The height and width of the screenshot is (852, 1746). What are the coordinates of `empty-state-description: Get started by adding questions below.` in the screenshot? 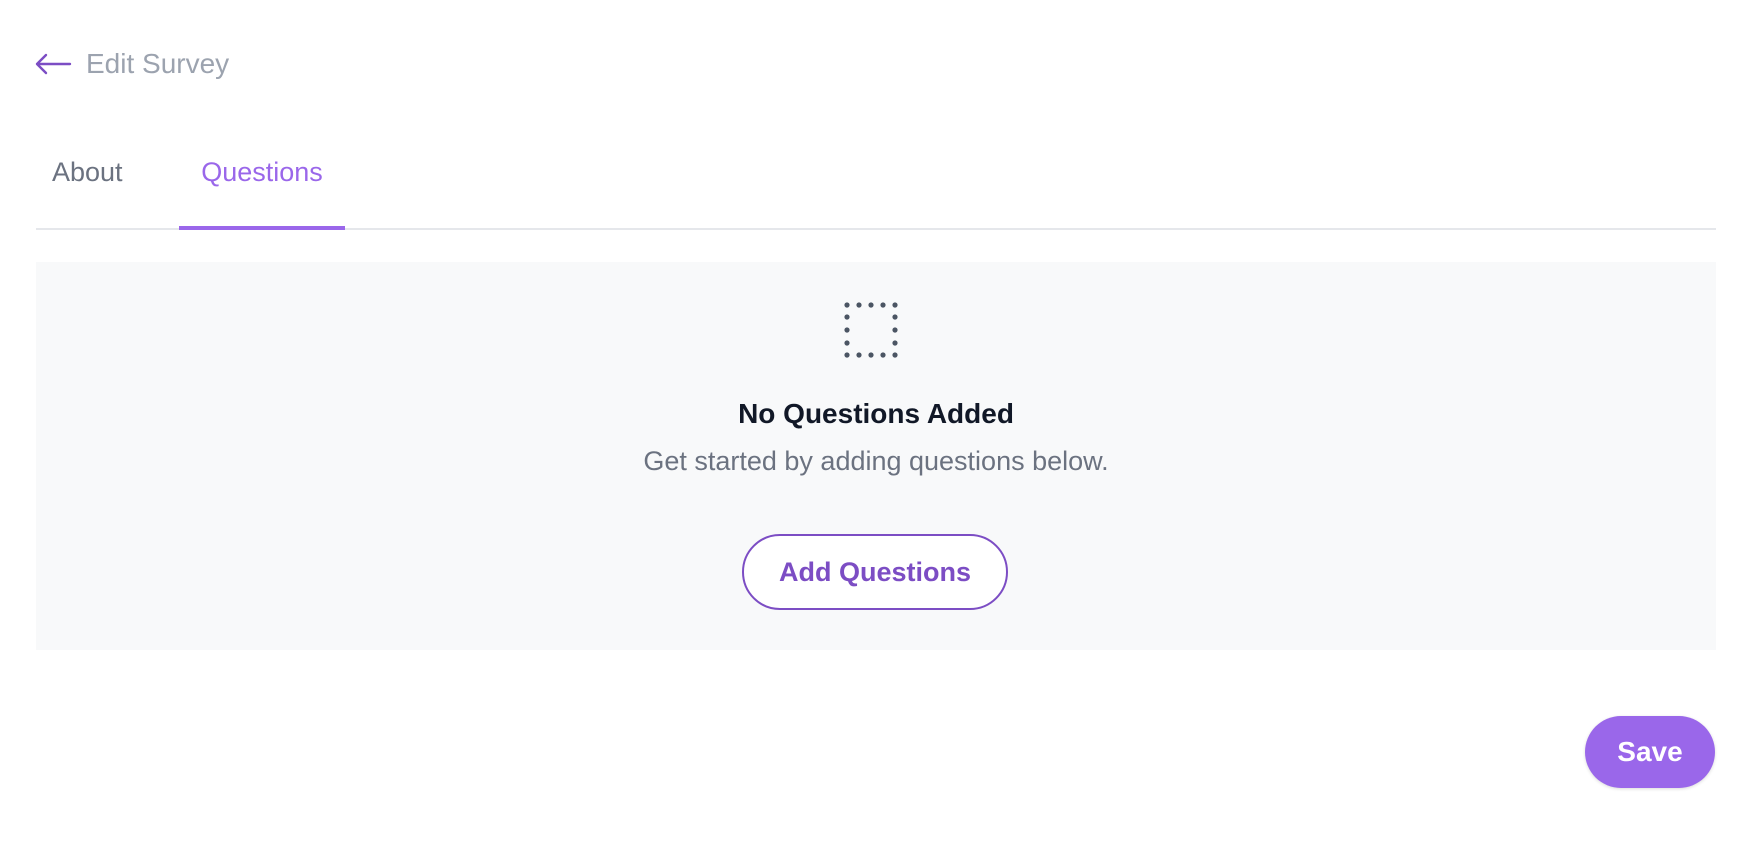 It's located at (876, 461).